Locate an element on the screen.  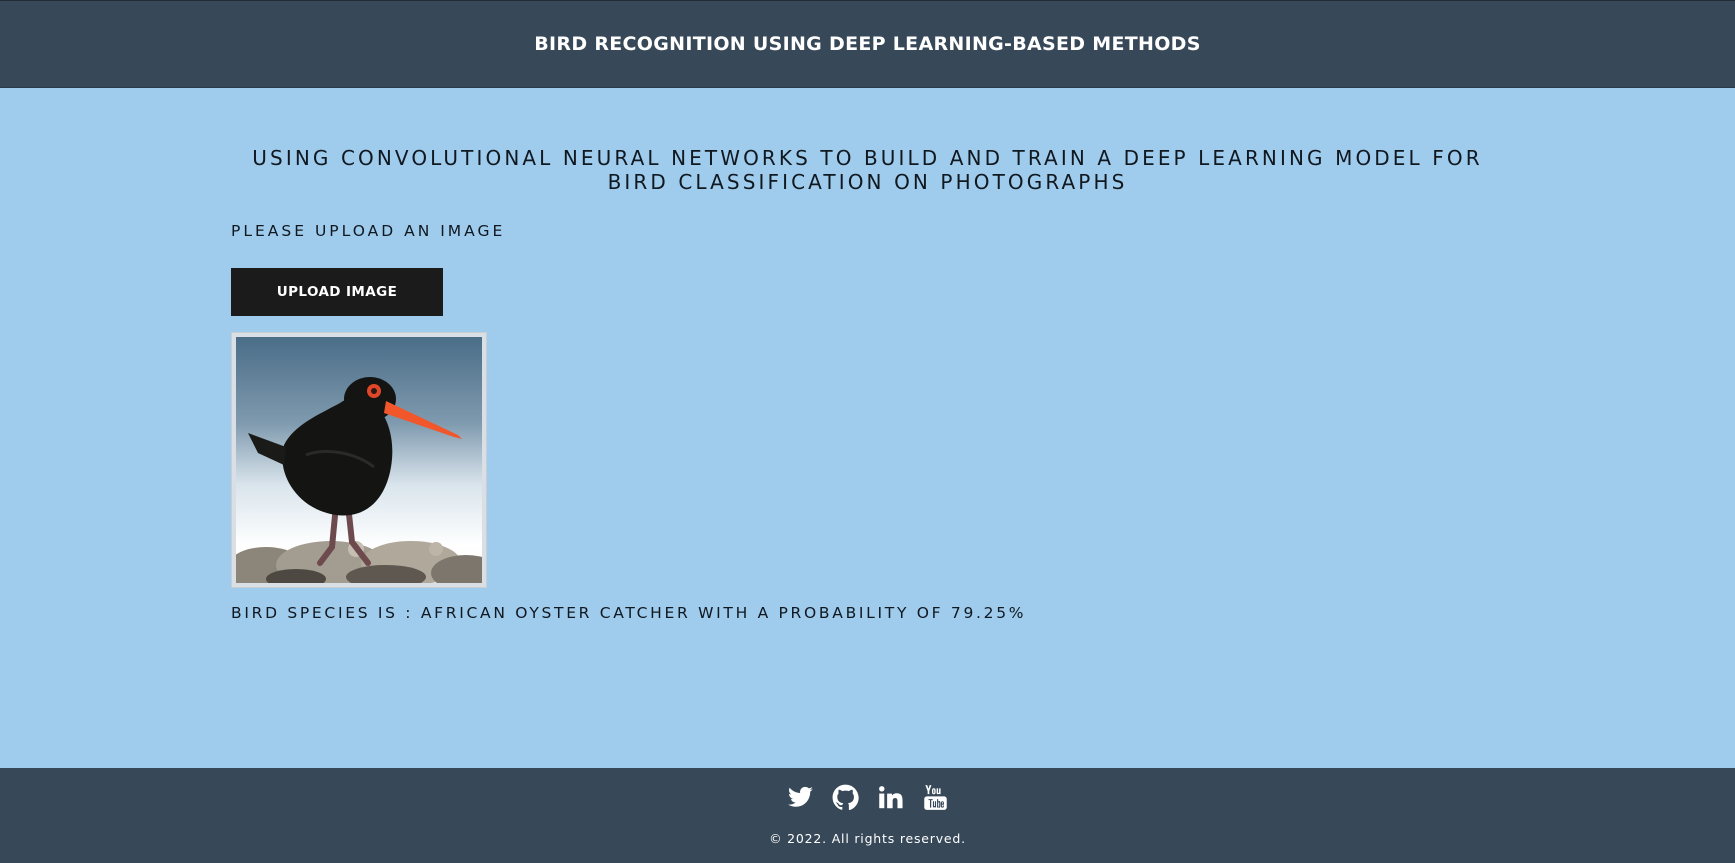
uploaded-image is located at coordinates (359, 460).